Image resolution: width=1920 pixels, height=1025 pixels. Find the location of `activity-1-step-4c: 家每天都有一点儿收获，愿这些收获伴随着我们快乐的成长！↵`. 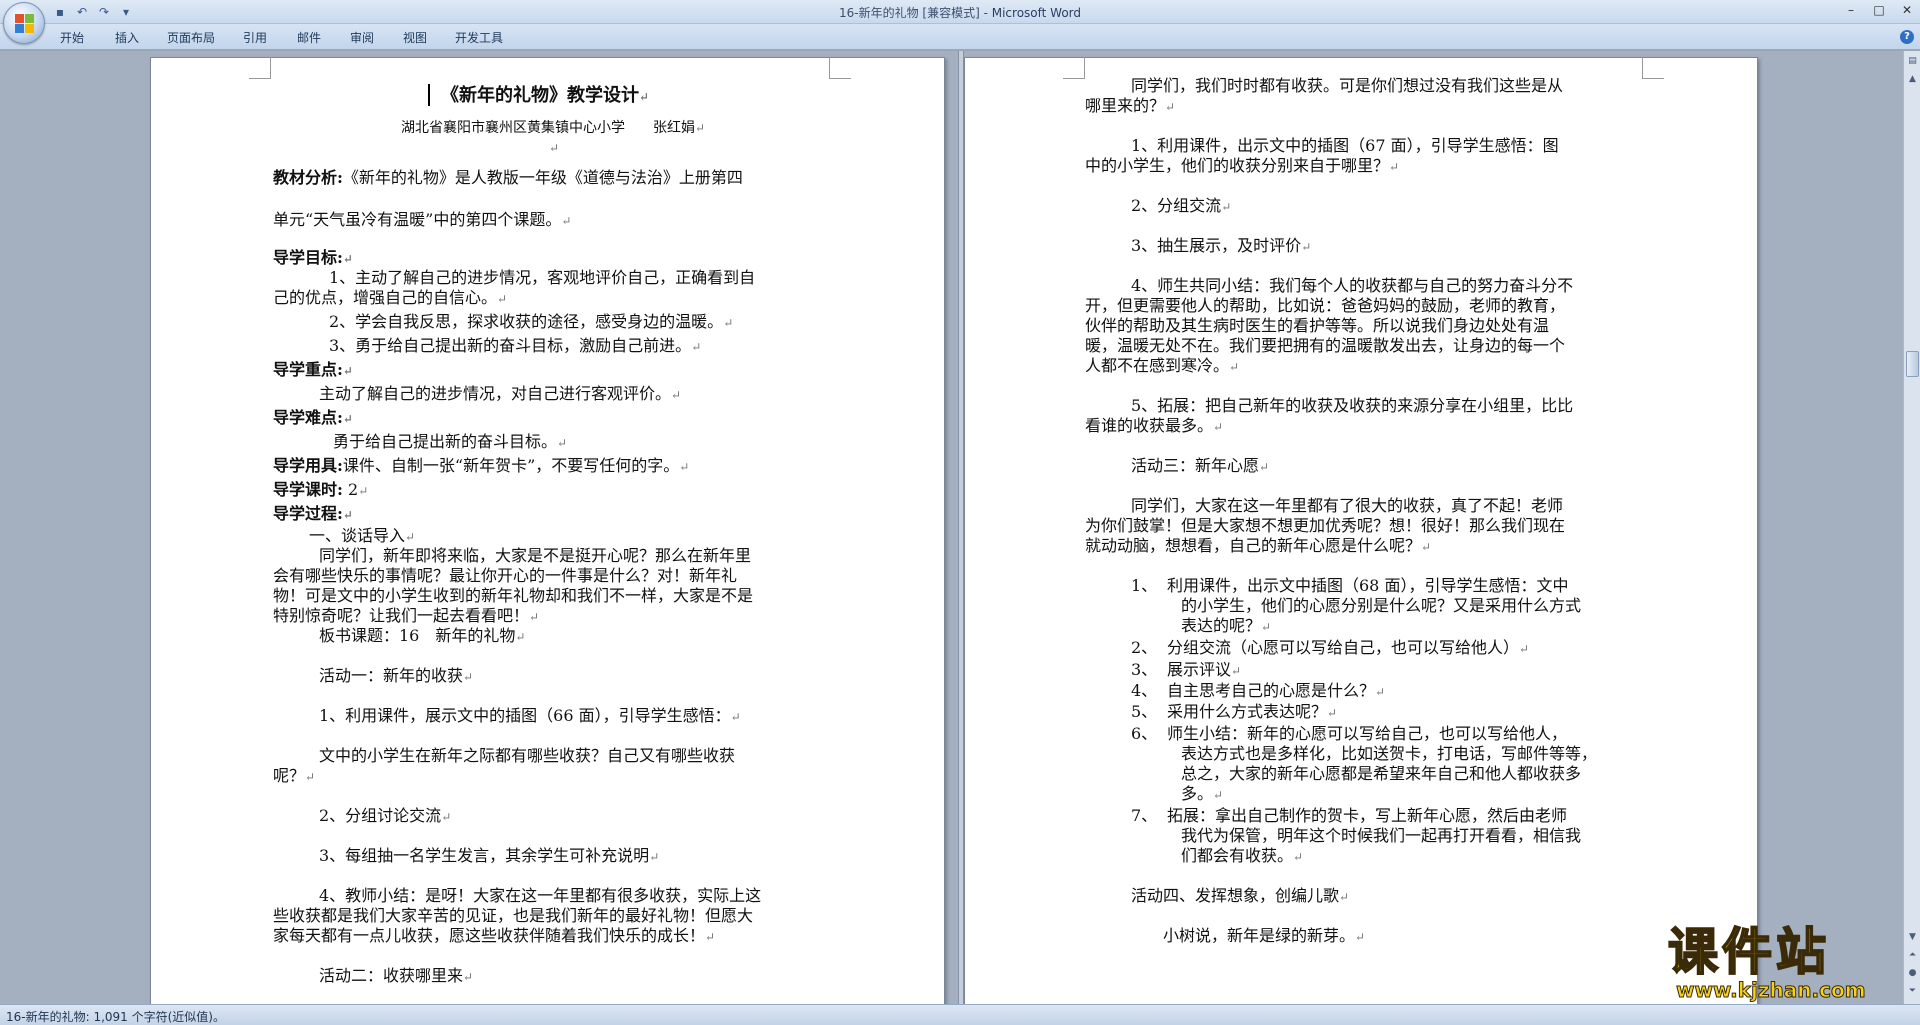

activity-1-step-4c: 家每天都有一点儿收获，愿这些收获伴随着我们快乐的成长！↵ is located at coordinates (494, 936).